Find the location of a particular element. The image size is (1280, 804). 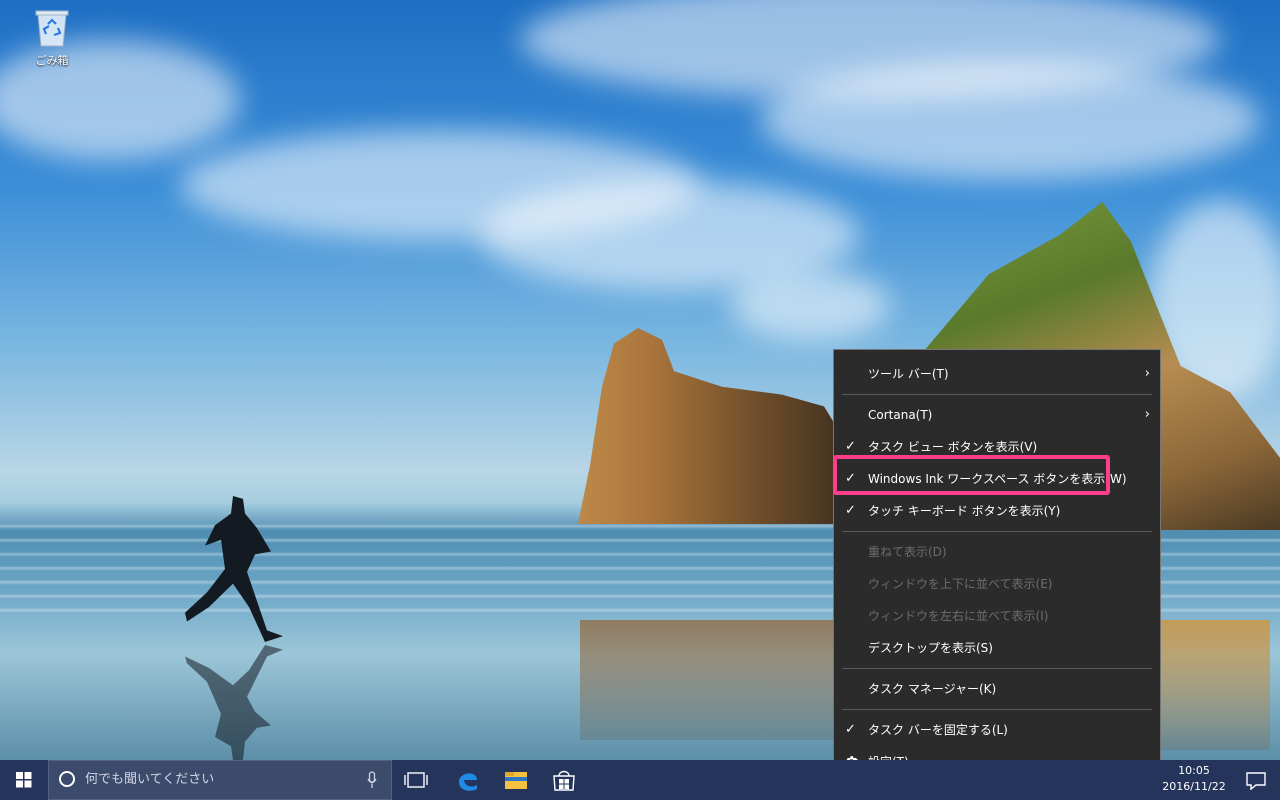

menu-item-label: ウィンドウを上下に並べて表示(E) is located at coordinates (960, 584).